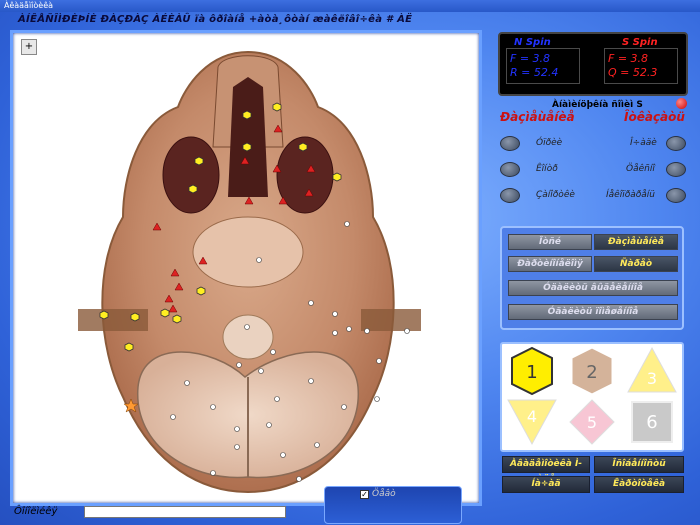 Image resolution: width=700 pixels, height=525 pixels. What do you see at coordinates (593, 288) in the screenshot?
I see `delete-selected-button: Óäàëèòü âûäåëåííîå` at bounding box center [593, 288].